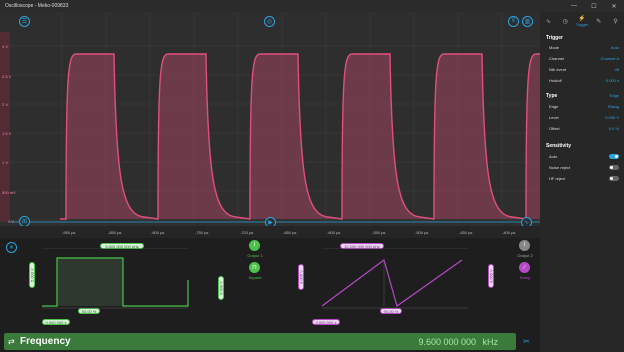 Image resolution: width=624 pixels, height=352 pixels. What do you see at coordinates (466, 232) in the screenshot?
I see `x-axis-label: -450 µs` at bounding box center [466, 232].